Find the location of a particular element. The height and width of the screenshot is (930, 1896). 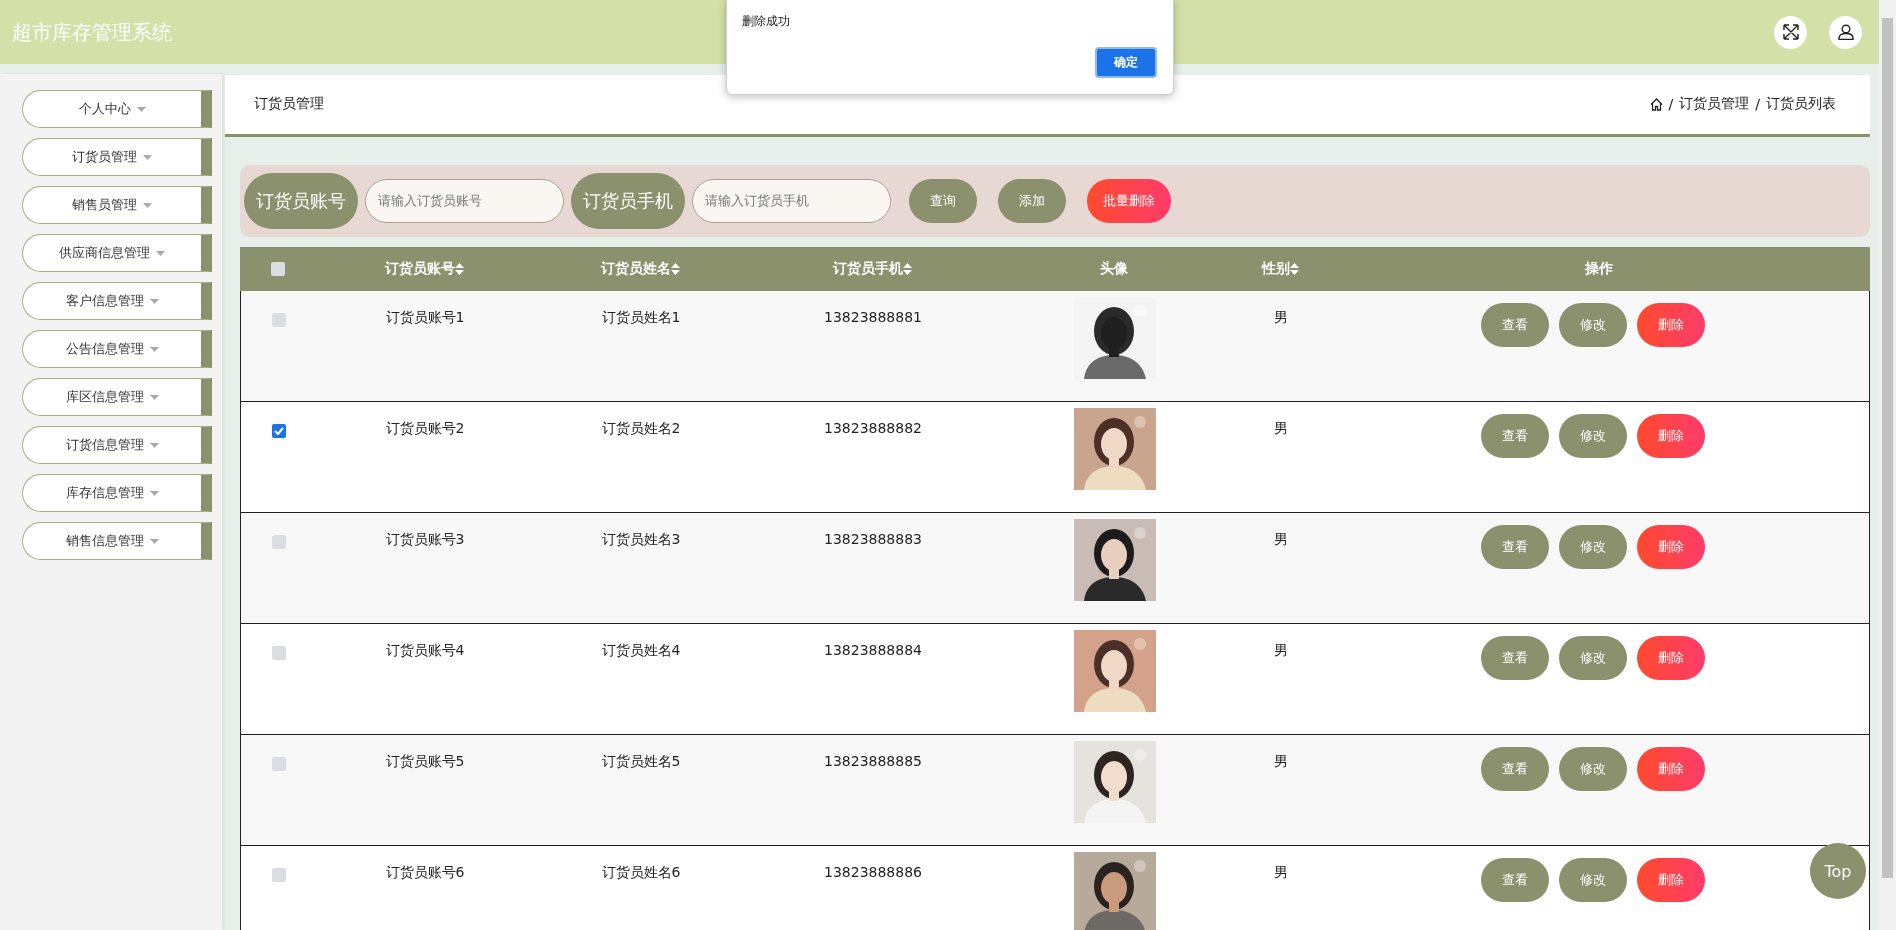

column-header: 操作 is located at coordinates (1599, 268).